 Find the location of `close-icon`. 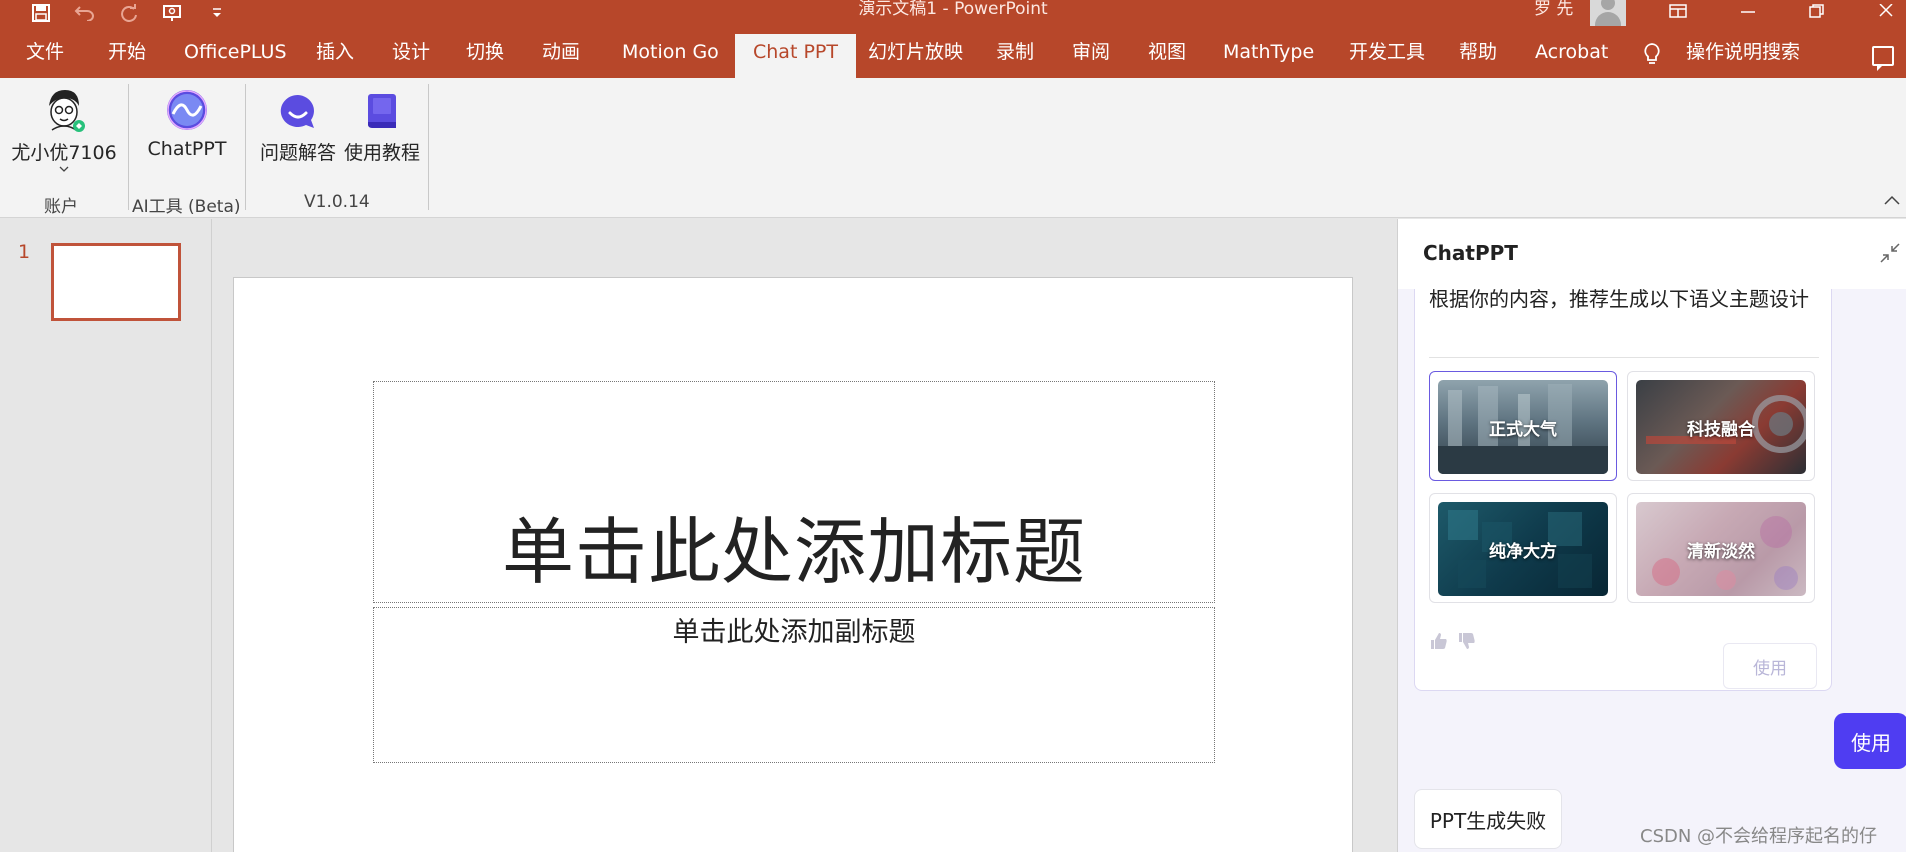

close-icon is located at coordinates (1886, 11).